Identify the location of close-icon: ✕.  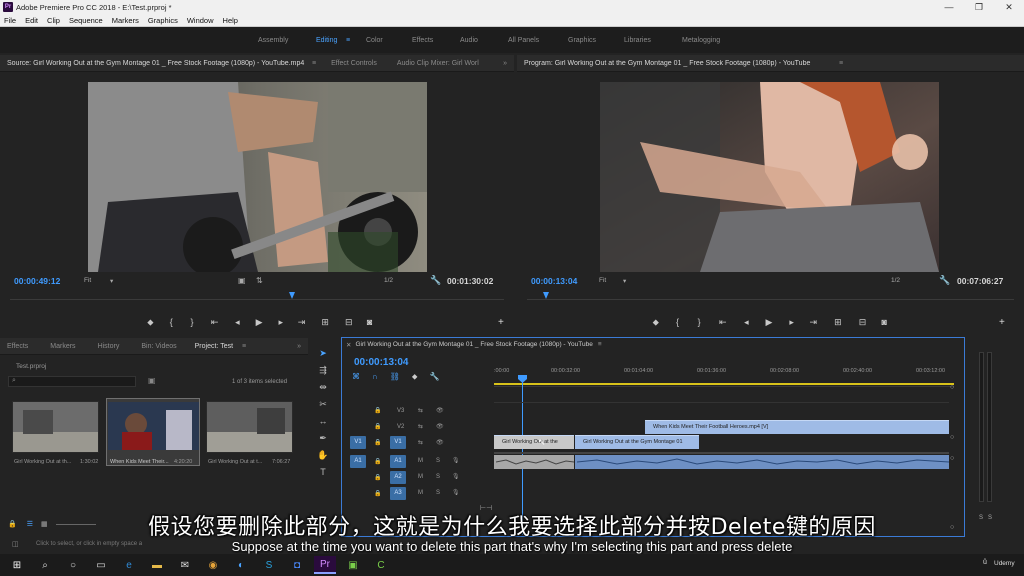
(348, 345).